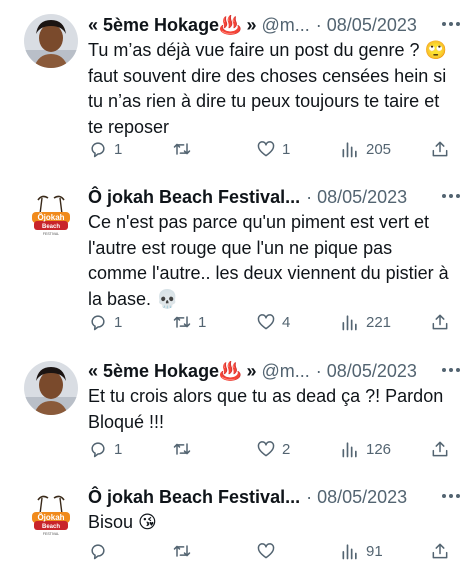 This screenshot has height=583, width=474. What do you see at coordinates (286, 149) in the screenshot?
I see `like-count: 1` at bounding box center [286, 149].